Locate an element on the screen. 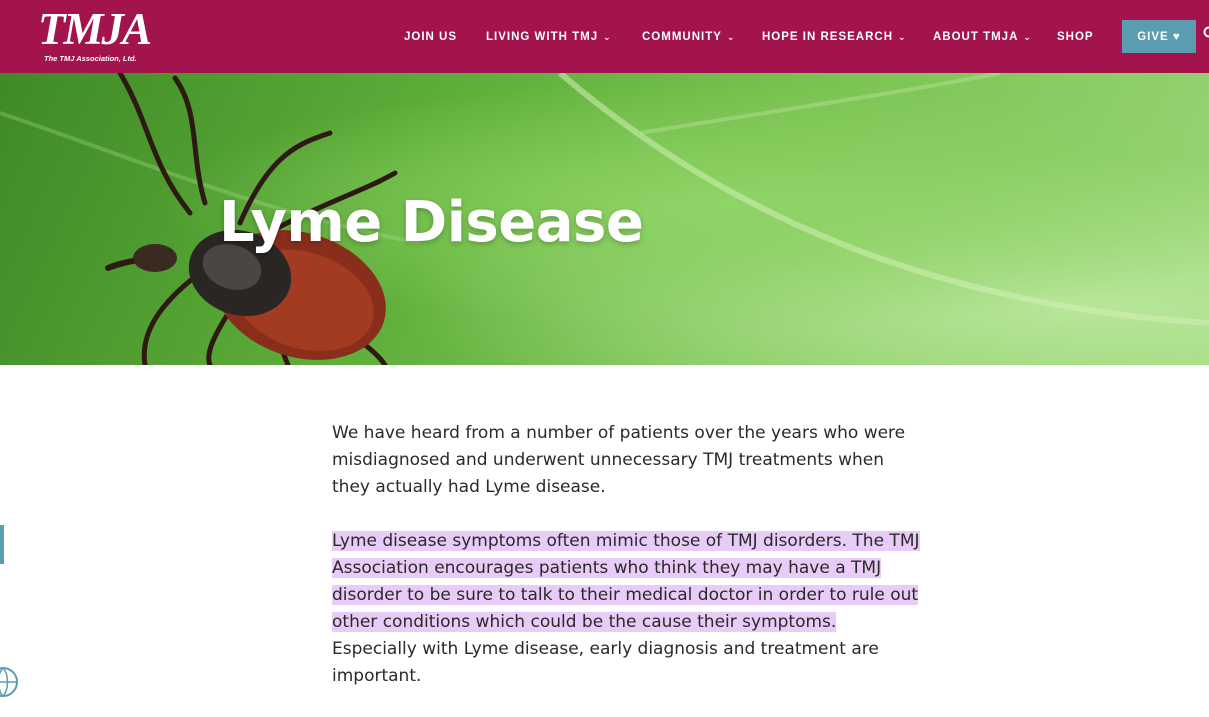 Image resolution: width=1209 pixels, height=717 pixels. logo-mark: TMJA is located at coordinates (95, 29).